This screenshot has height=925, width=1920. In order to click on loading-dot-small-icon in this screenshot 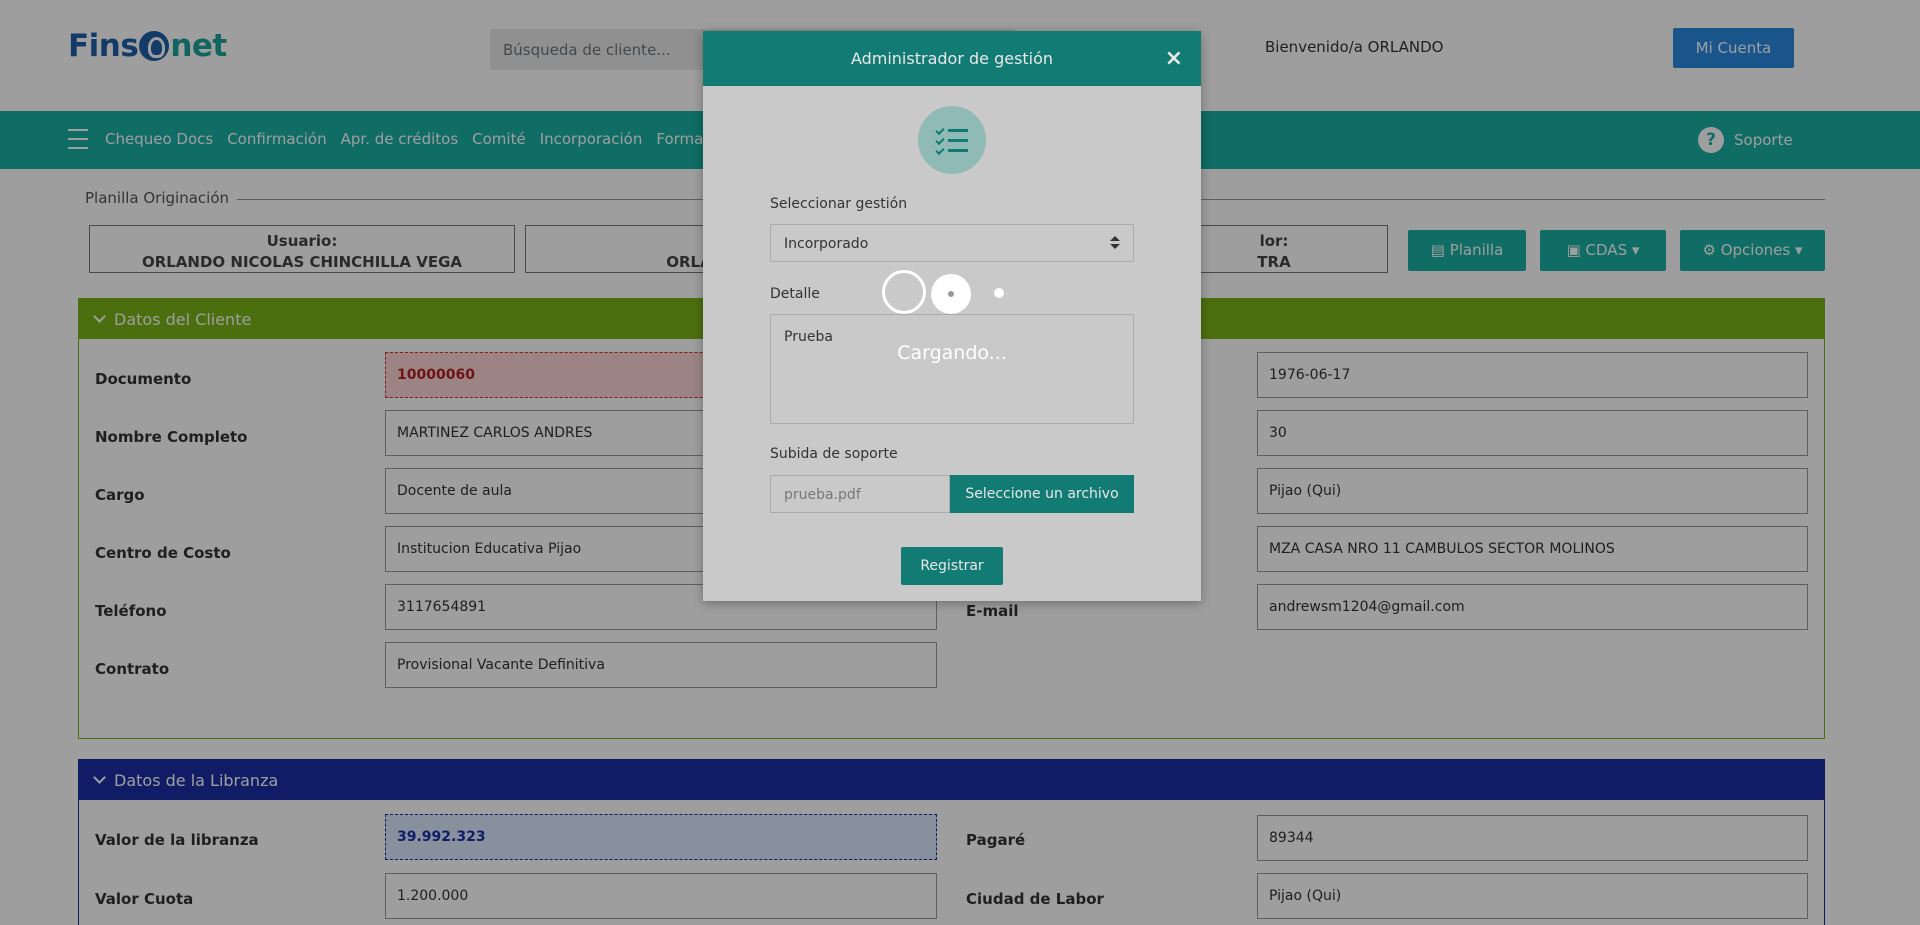, I will do `click(999, 293)`.